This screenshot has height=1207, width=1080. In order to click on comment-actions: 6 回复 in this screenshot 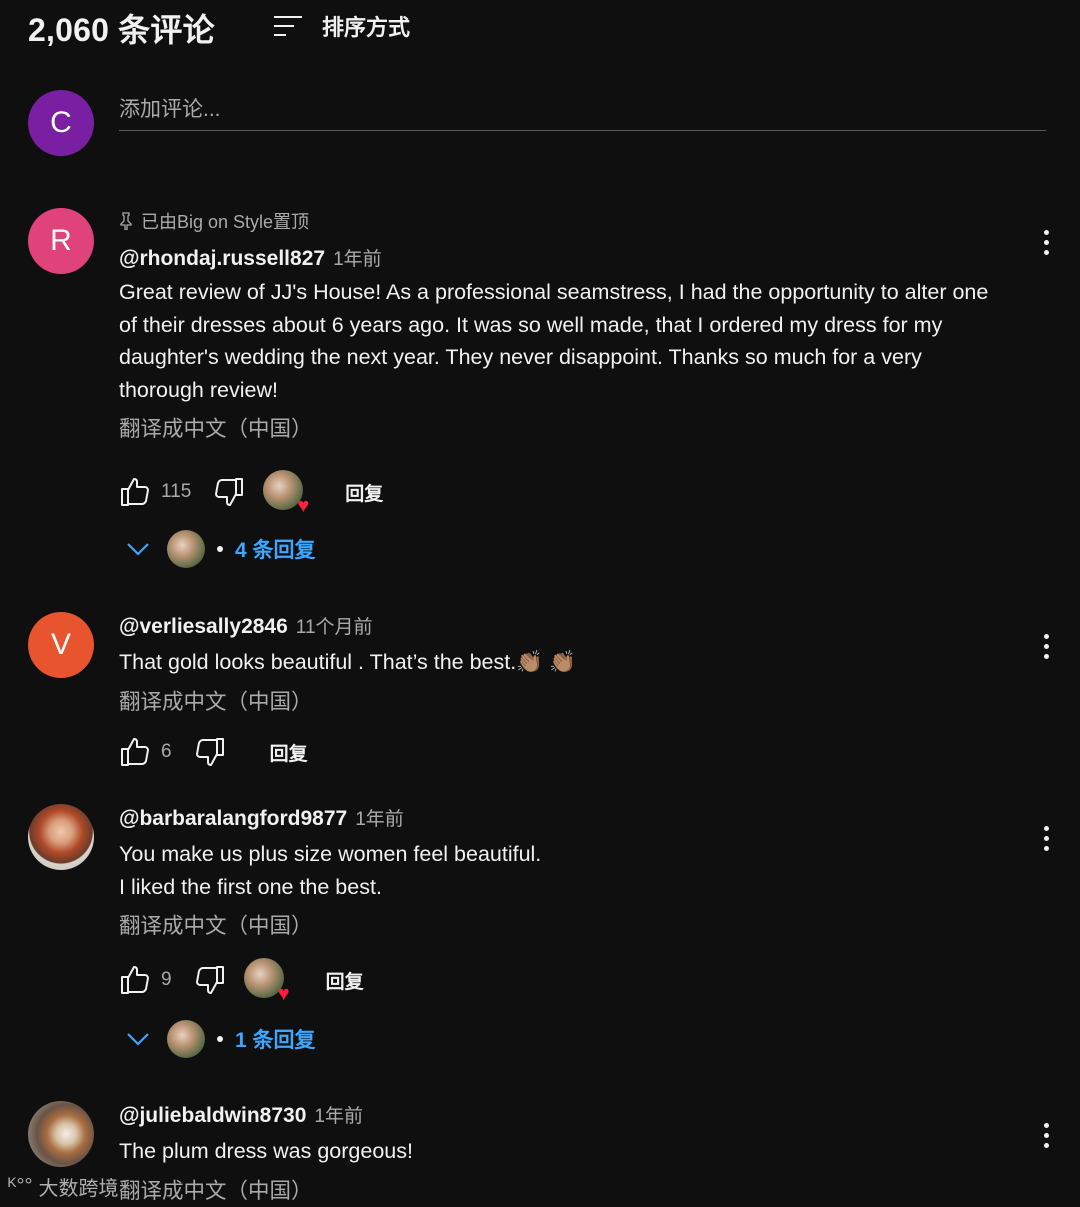, I will do `click(213, 752)`.